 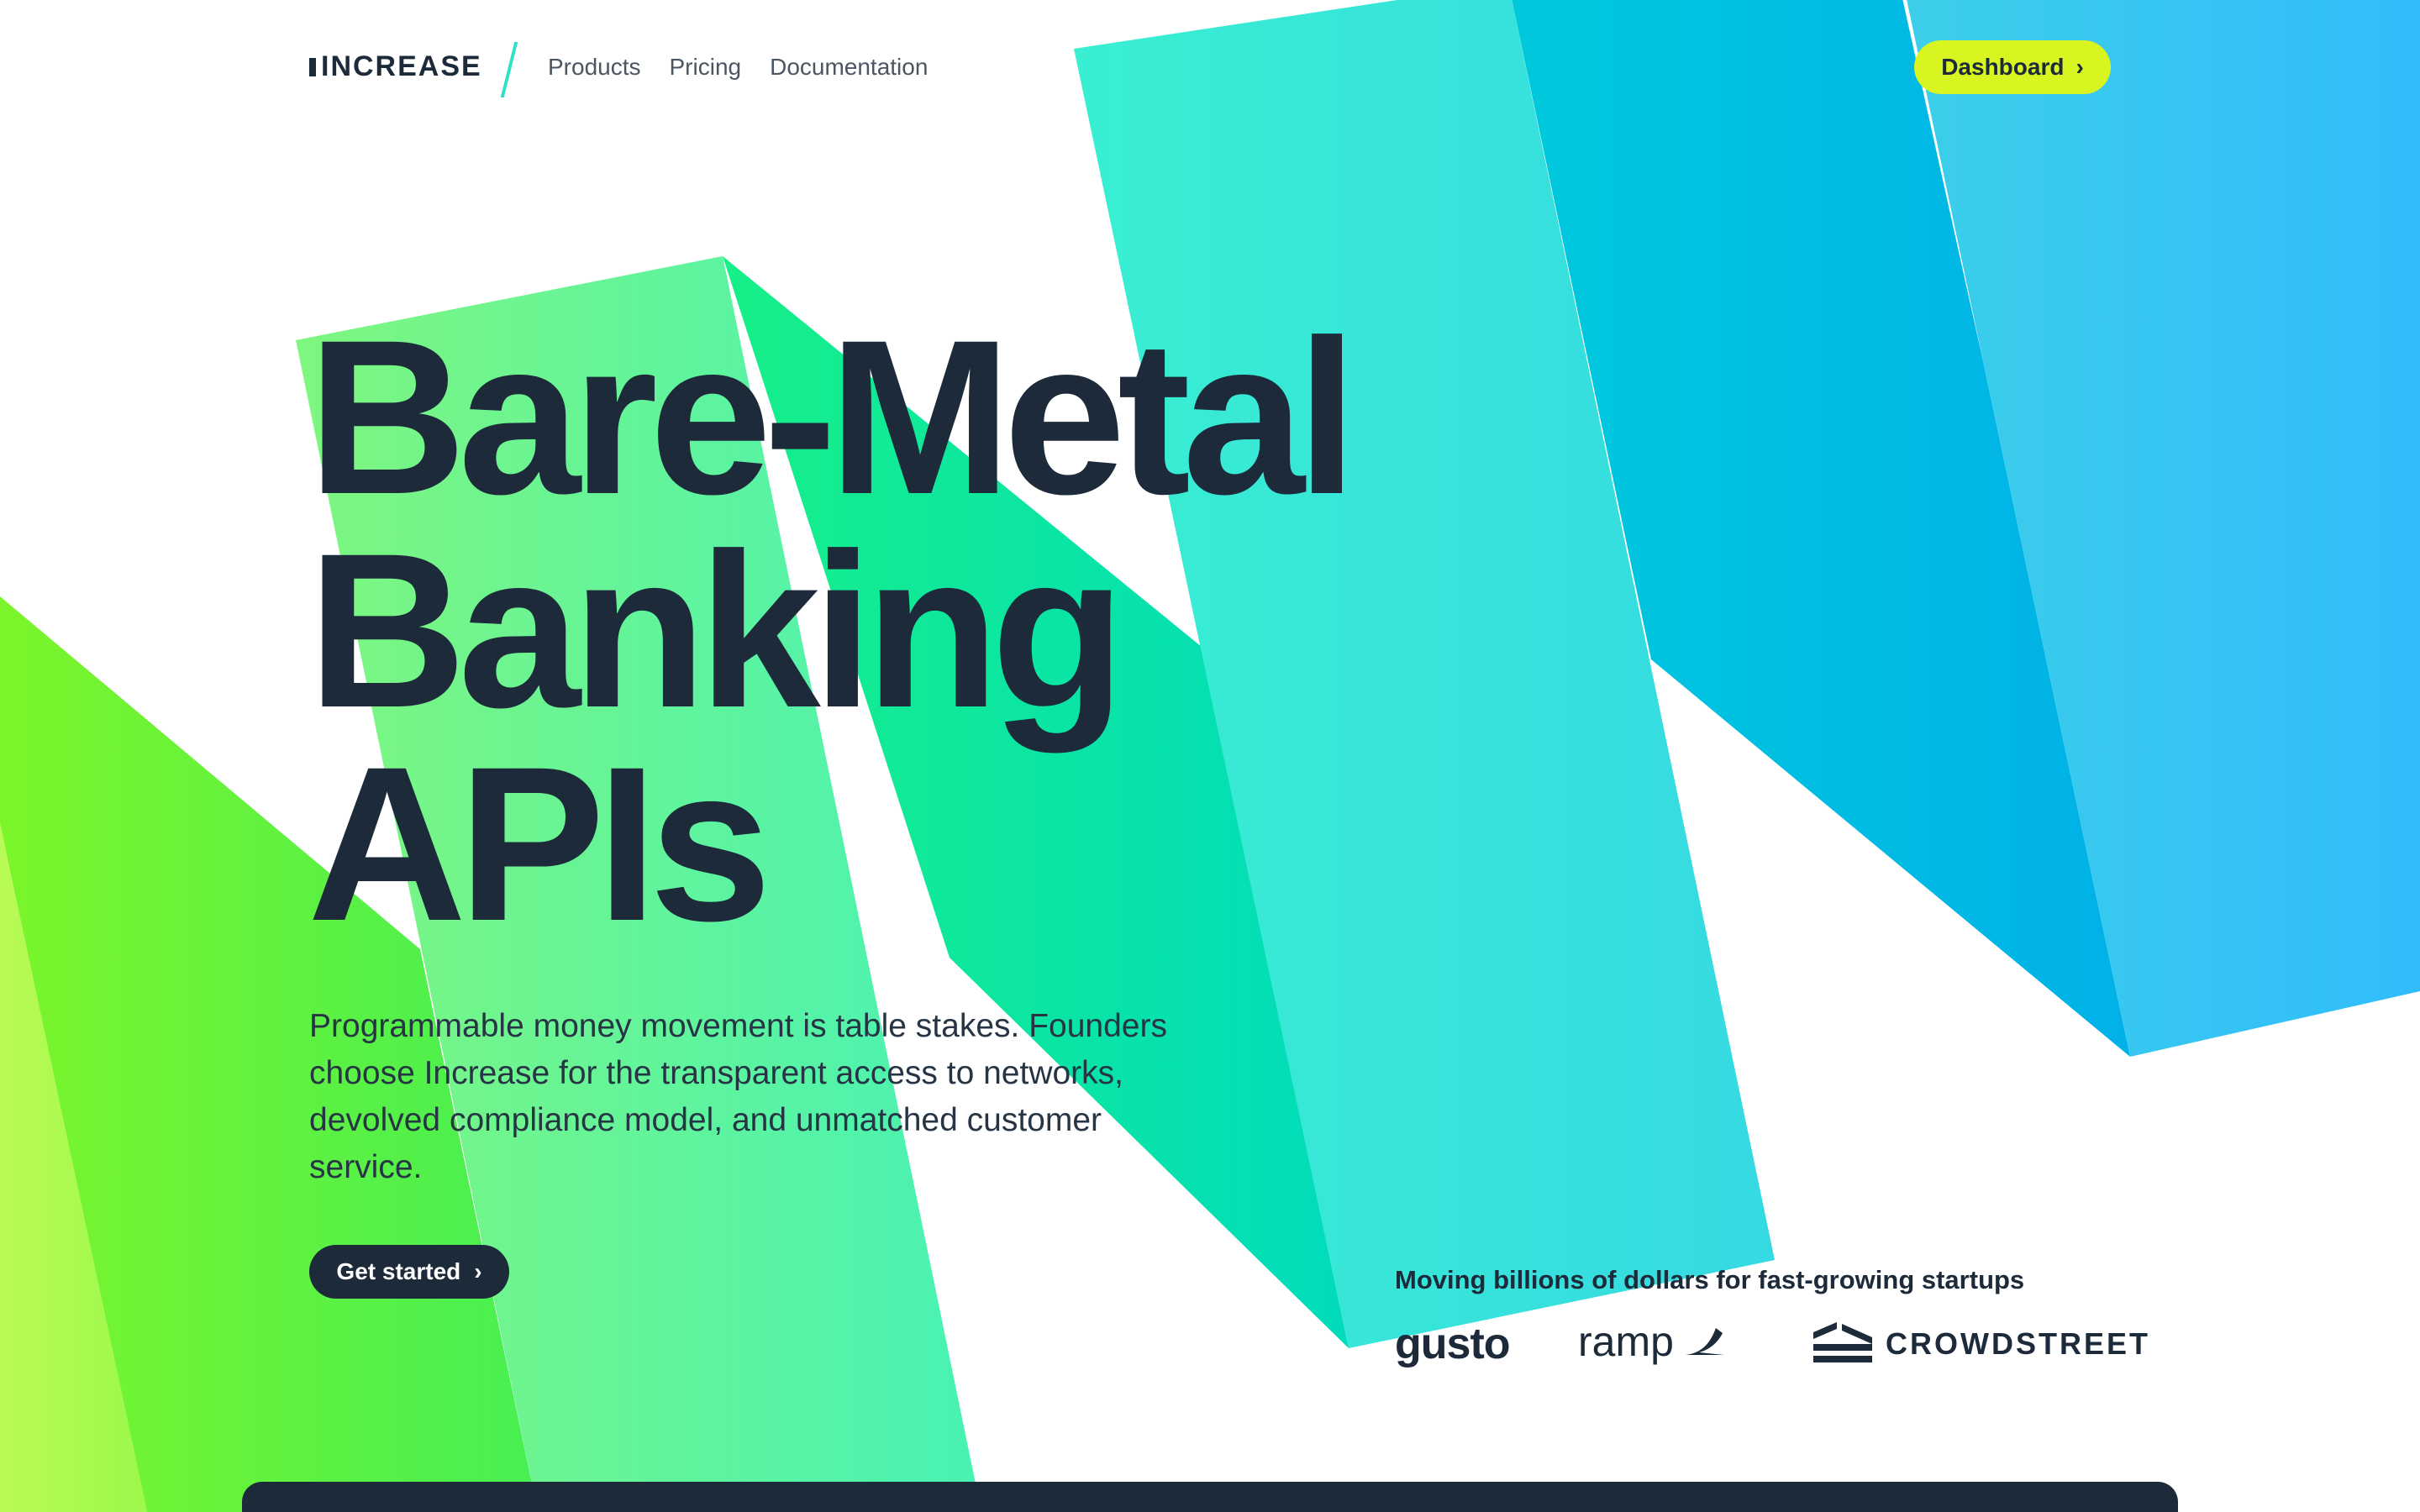 I want to click on customer-logos: gusto ramp CROWDSTREET, so click(x=1771, y=1346).